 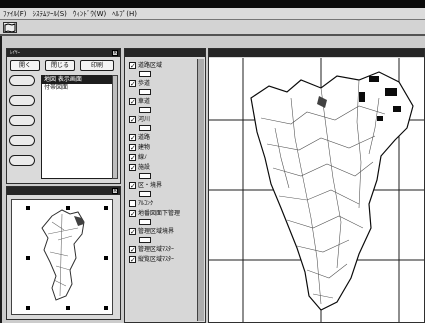 What do you see at coordinates (62, 257) in the screenshot?
I see `overview-map` at bounding box center [62, 257].